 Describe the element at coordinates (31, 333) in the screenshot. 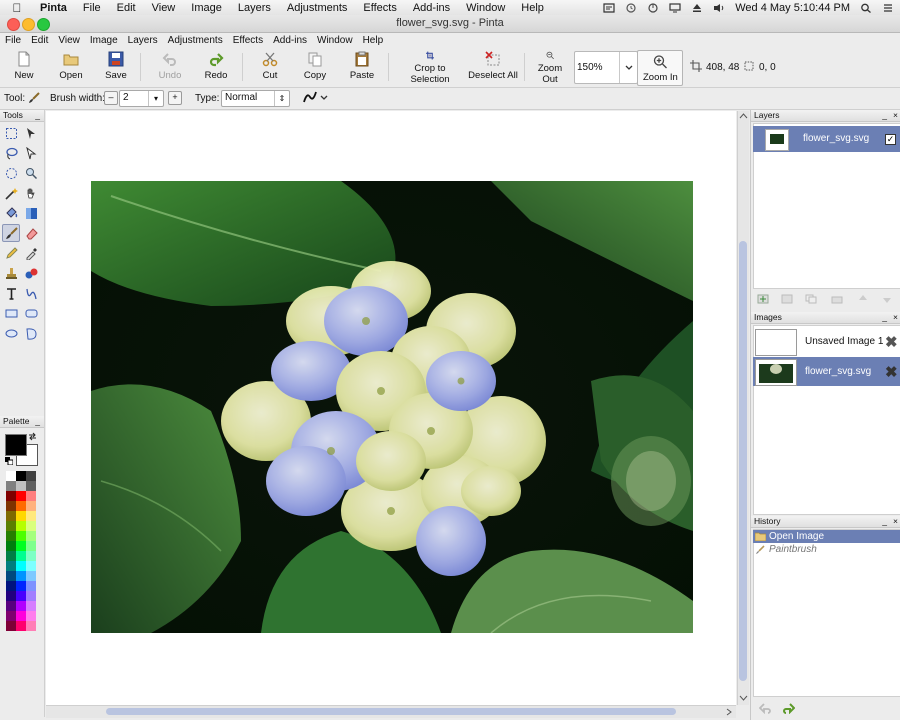

I see `freeform-shape-tool` at that location.